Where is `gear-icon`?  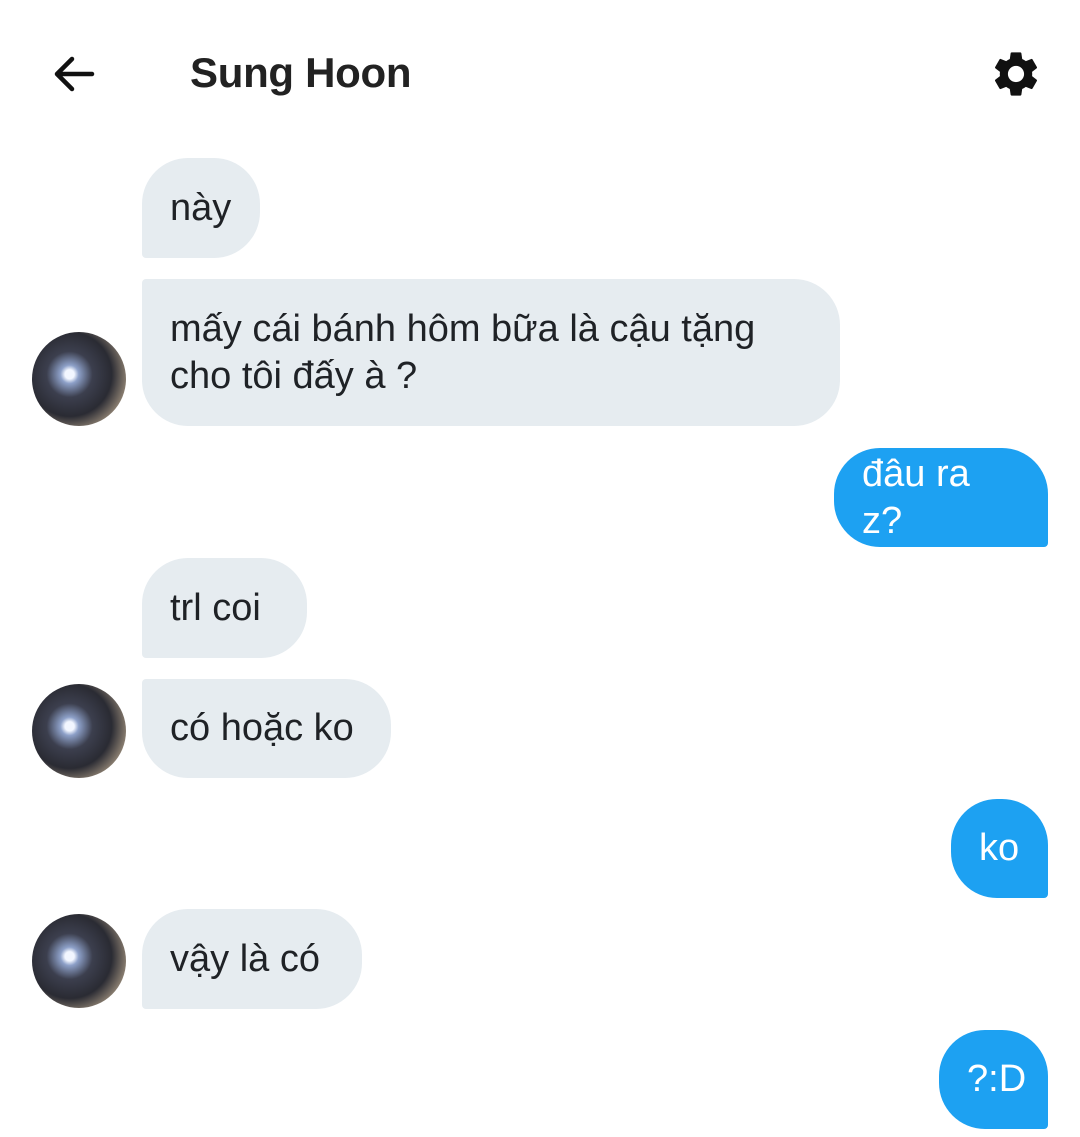 gear-icon is located at coordinates (1016, 74).